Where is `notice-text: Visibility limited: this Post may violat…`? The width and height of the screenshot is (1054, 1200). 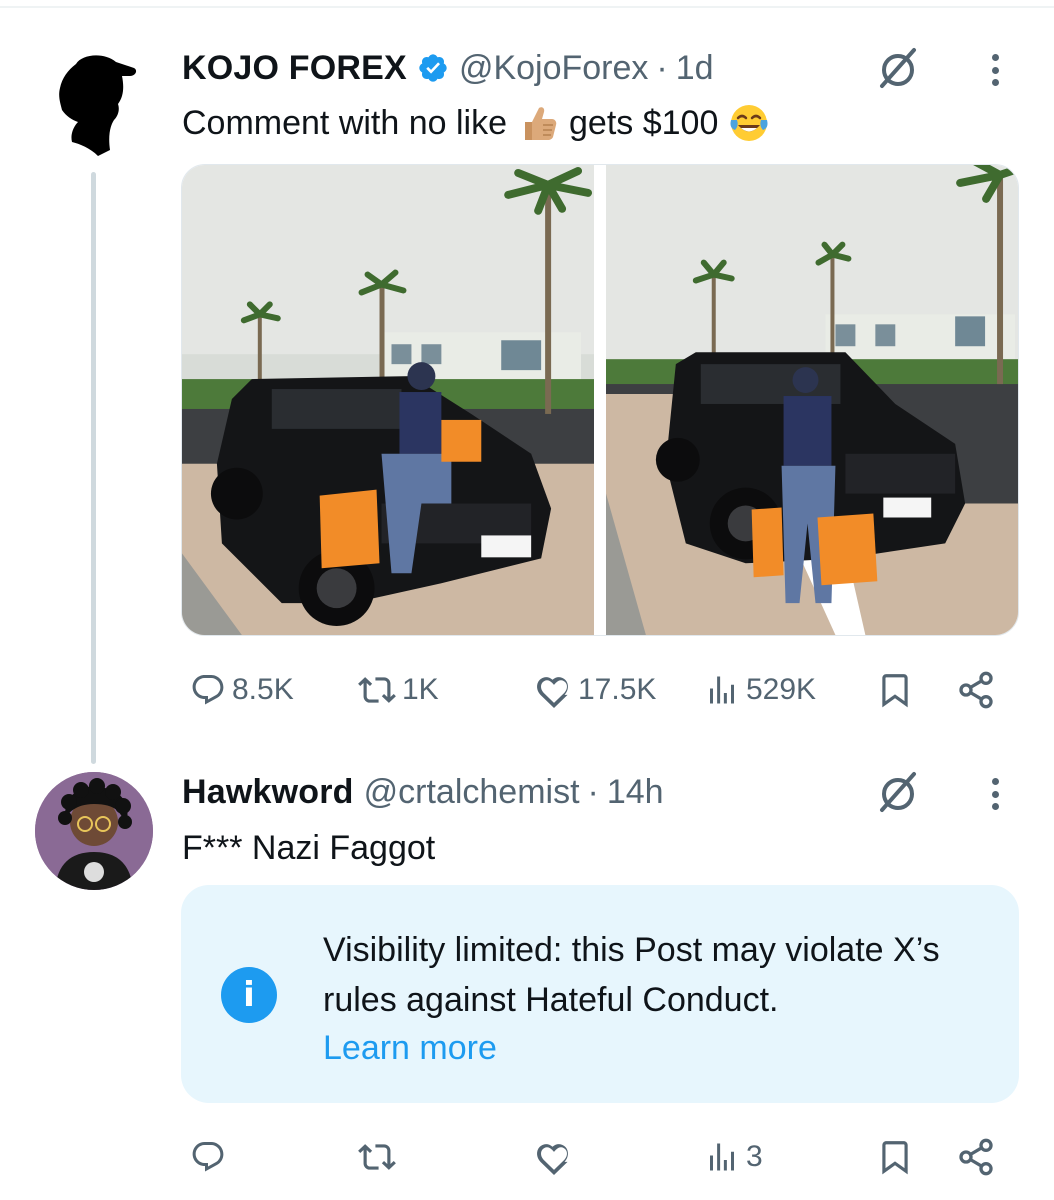 notice-text: Visibility limited: this Post may violat… is located at coordinates (631, 975).